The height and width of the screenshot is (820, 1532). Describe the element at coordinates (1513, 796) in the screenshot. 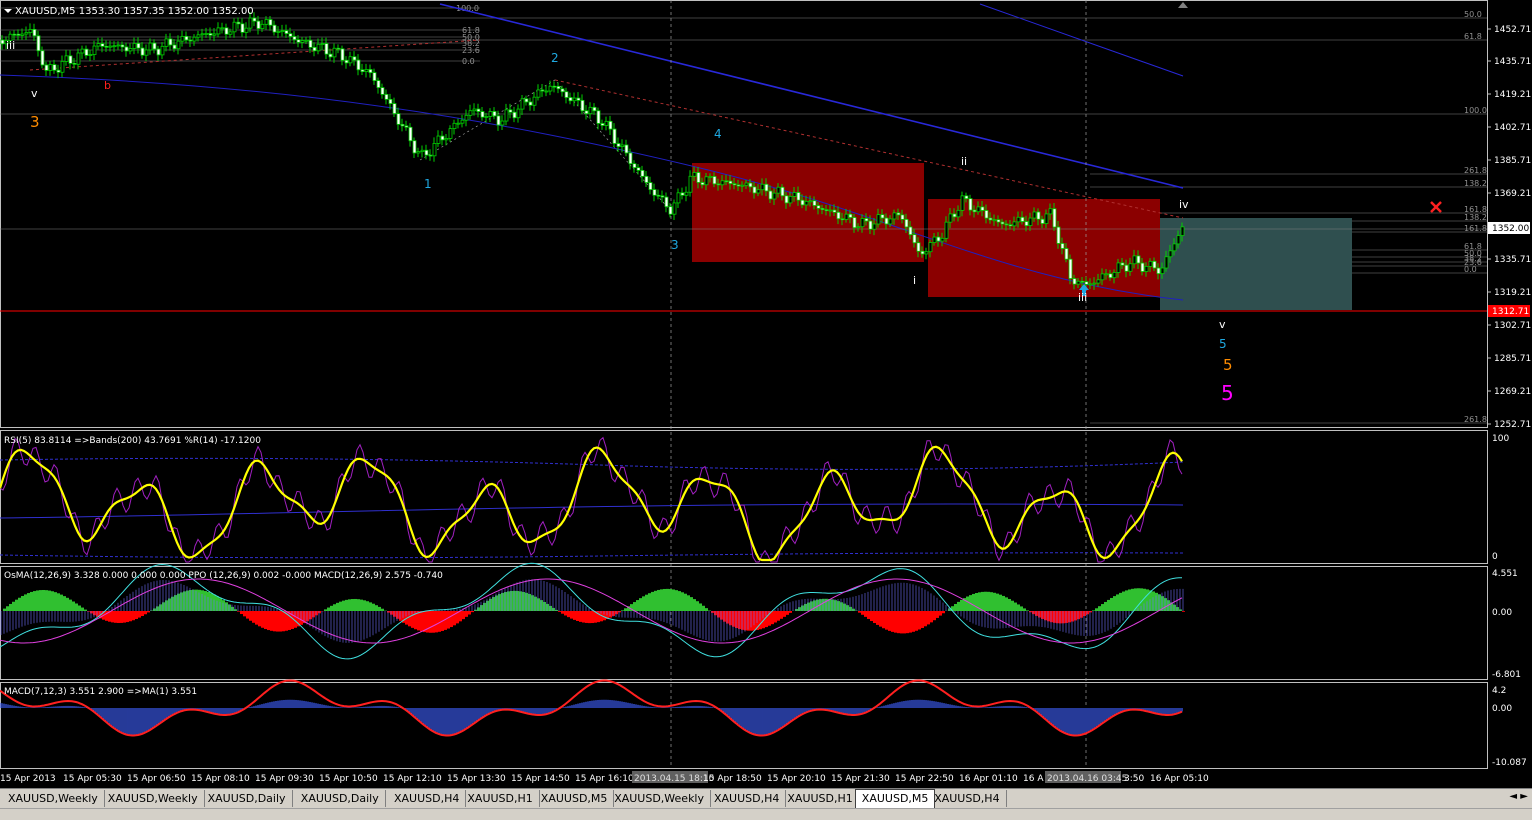

I see `scroll-left-icon: ◄` at that location.